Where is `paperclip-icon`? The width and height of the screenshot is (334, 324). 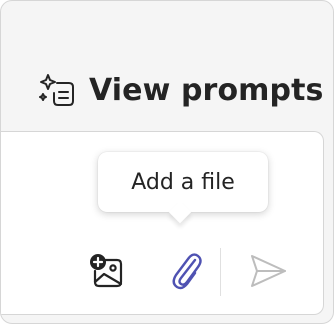 paperclip-icon is located at coordinates (186, 271).